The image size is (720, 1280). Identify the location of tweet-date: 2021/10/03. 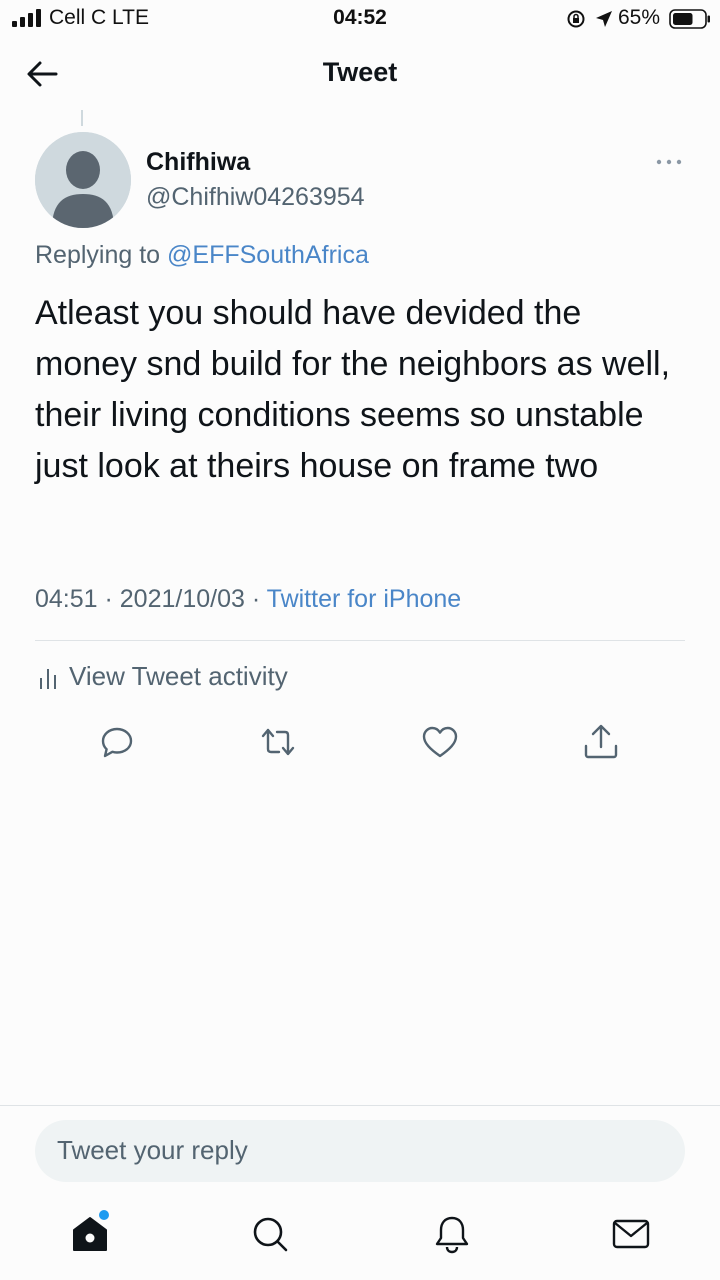
(182, 599).